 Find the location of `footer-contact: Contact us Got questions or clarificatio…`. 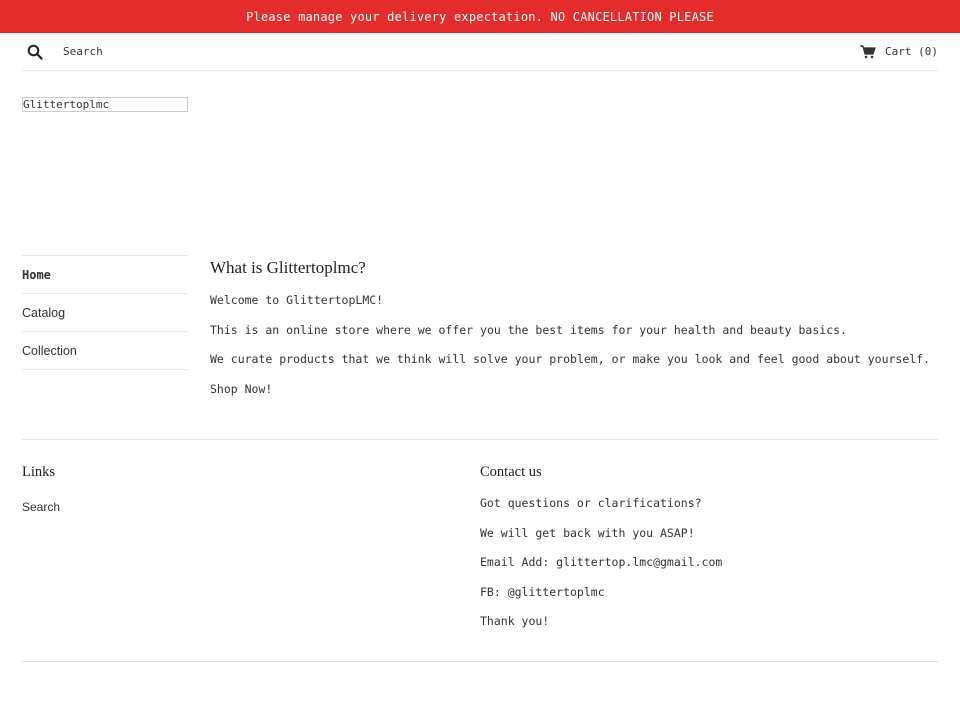

footer-contact: Contact us Got questions or clarificatio… is located at coordinates (709, 554).